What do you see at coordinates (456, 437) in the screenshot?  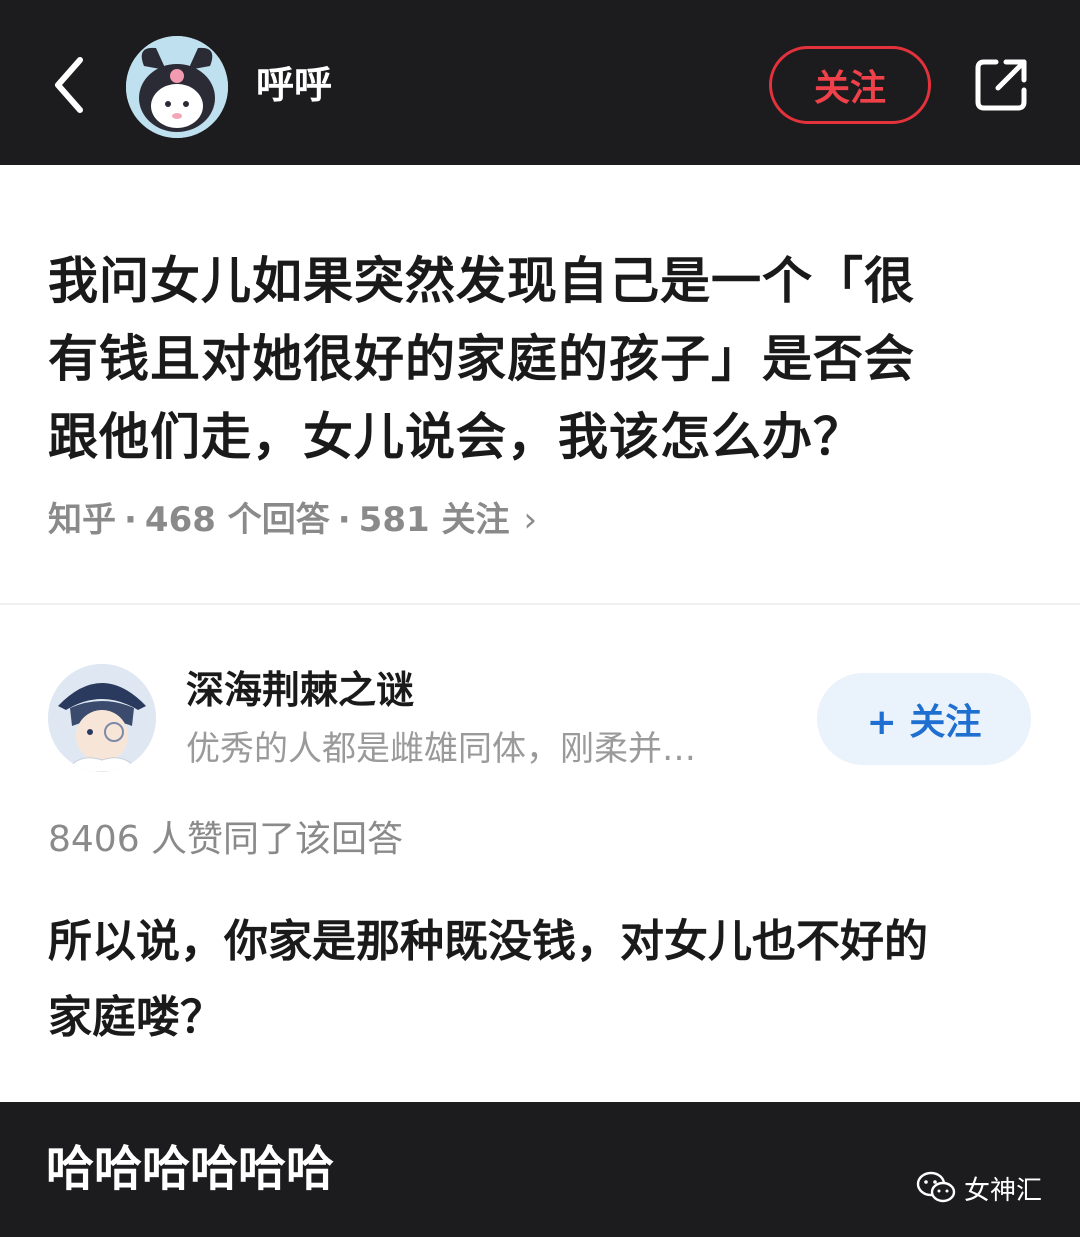 I see `question-title-line: 跟他们走，女儿说会，我该怎么办？` at bounding box center [456, 437].